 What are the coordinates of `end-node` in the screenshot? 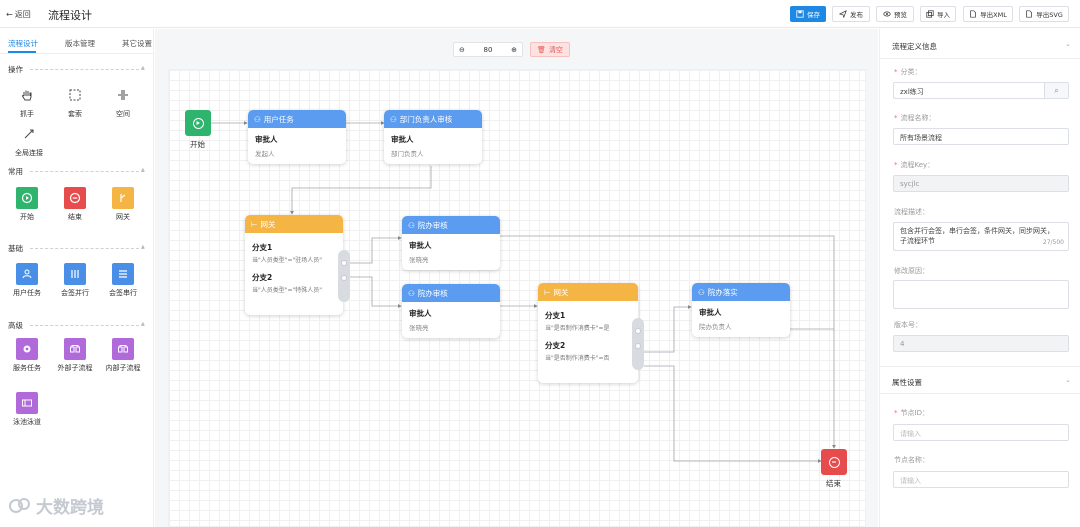 It's located at (834, 462).